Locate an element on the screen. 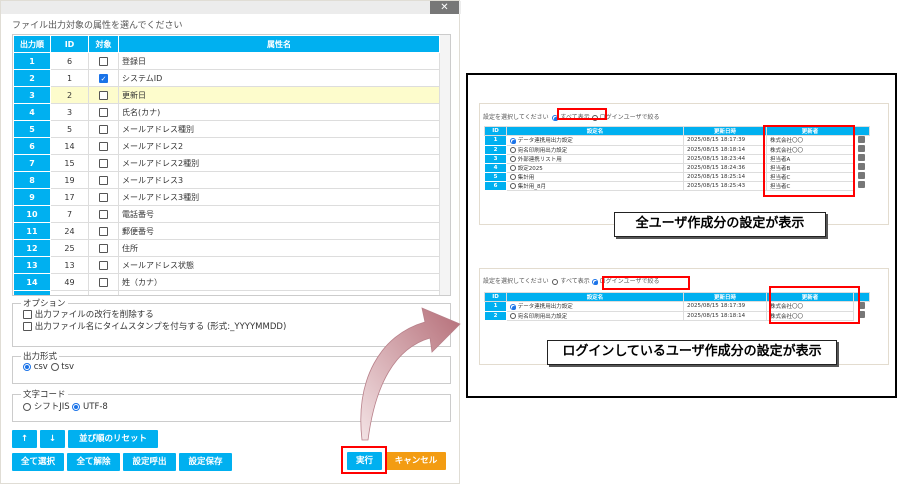  radio-label: すべて表示 is located at coordinates (575, 281).